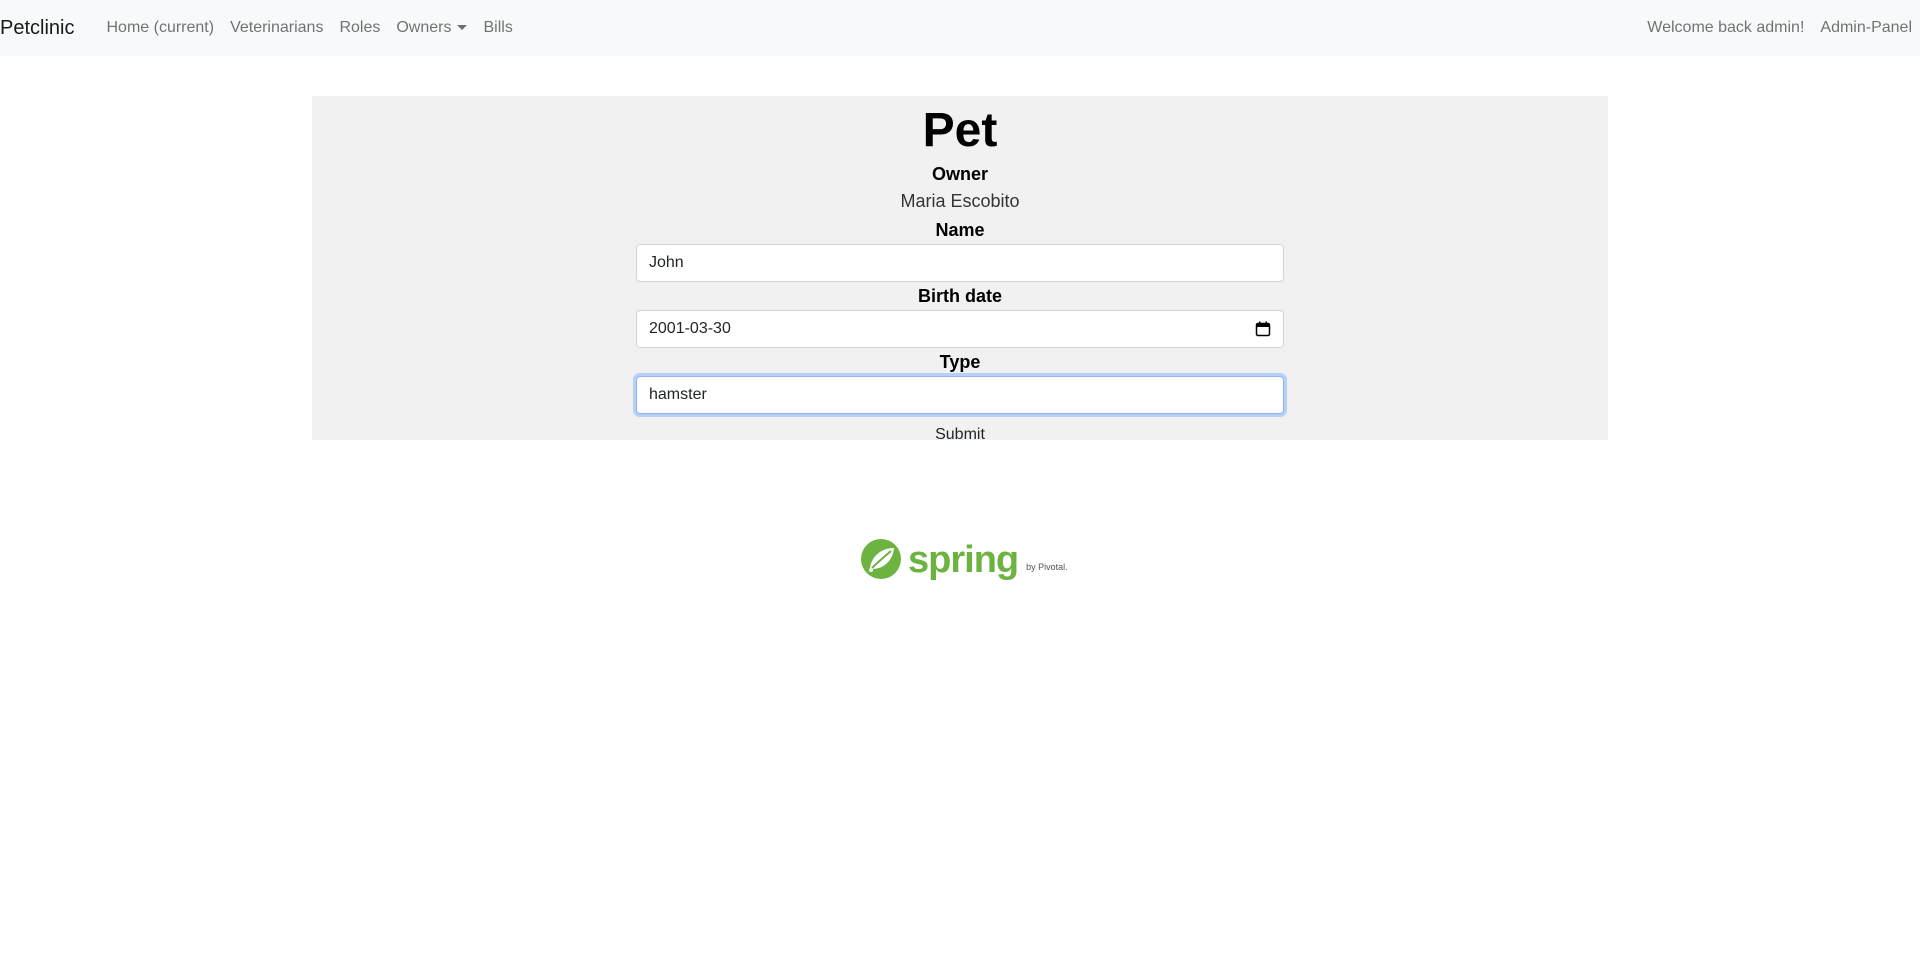 The width and height of the screenshot is (1920, 962). What do you see at coordinates (960, 230) in the screenshot?
I see `name-label: Name` at bounding box center [960, 230].